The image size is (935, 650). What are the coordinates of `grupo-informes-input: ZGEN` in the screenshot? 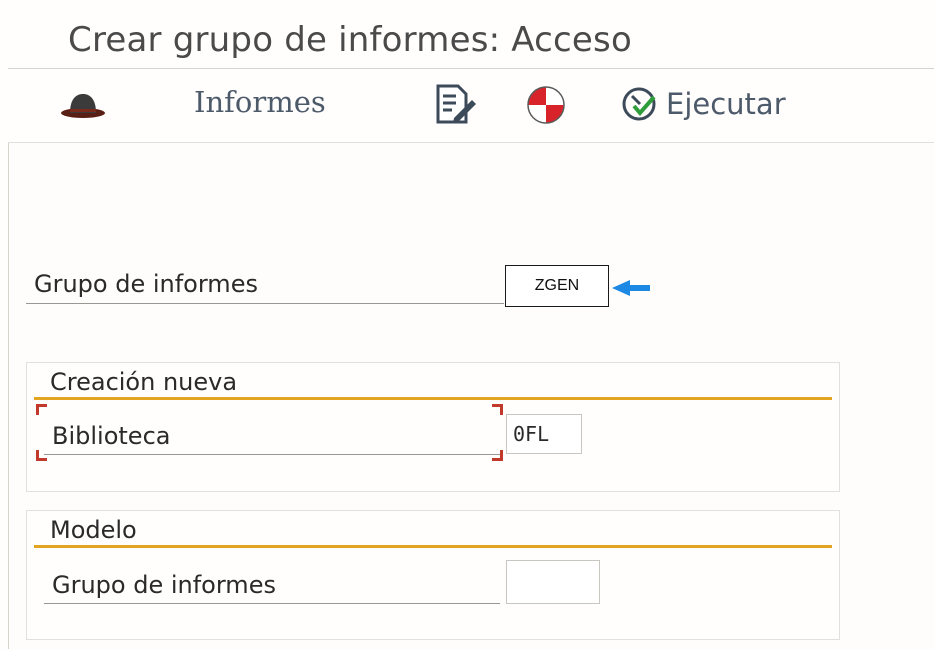 It's located at (557, 286).